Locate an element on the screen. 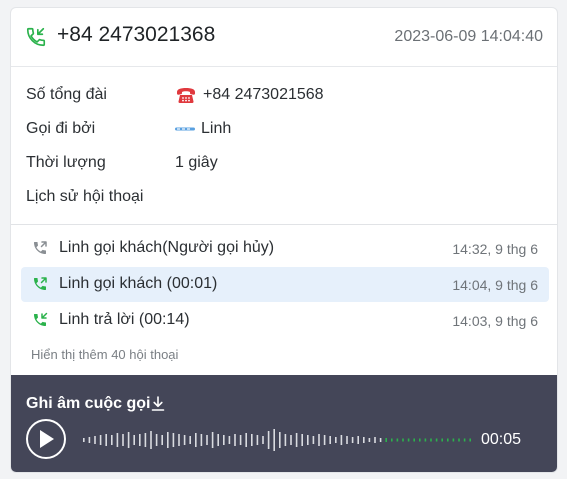 This screenshot has width=567, height=479. history-label: Lịch sử hội thoại is located at coordinates (85, 196).